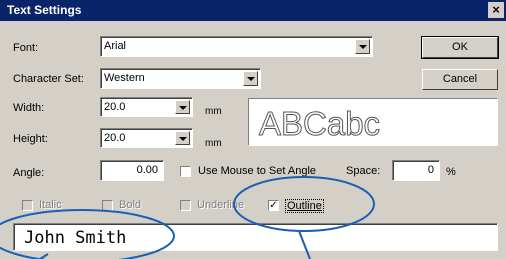 This screenshot has width=506, height=259. I want to click on annotation-circle-outline, so click(304, 204).